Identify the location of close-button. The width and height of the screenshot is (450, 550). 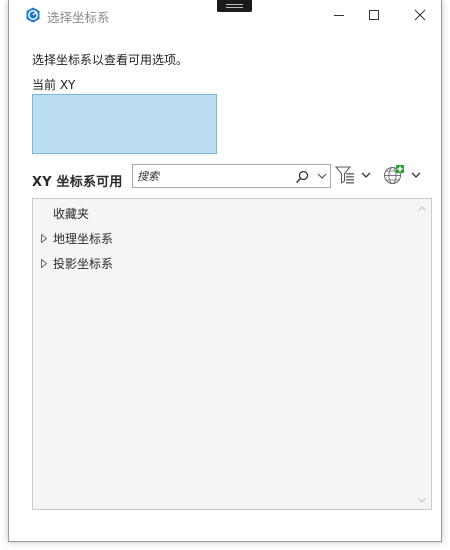
(420, 15).